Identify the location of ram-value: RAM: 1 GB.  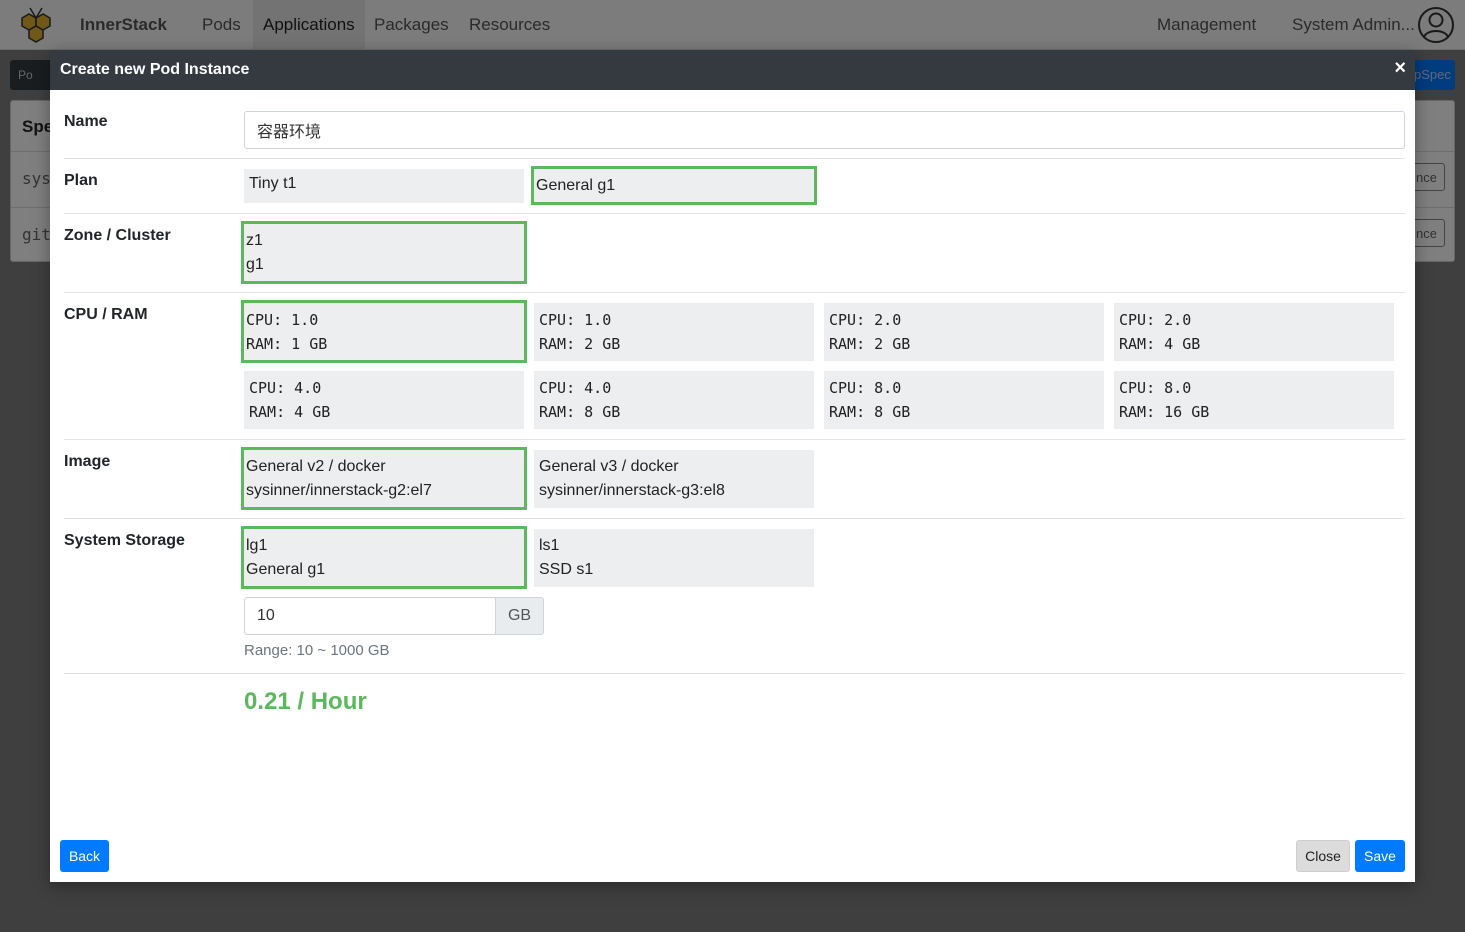
(287, 344).